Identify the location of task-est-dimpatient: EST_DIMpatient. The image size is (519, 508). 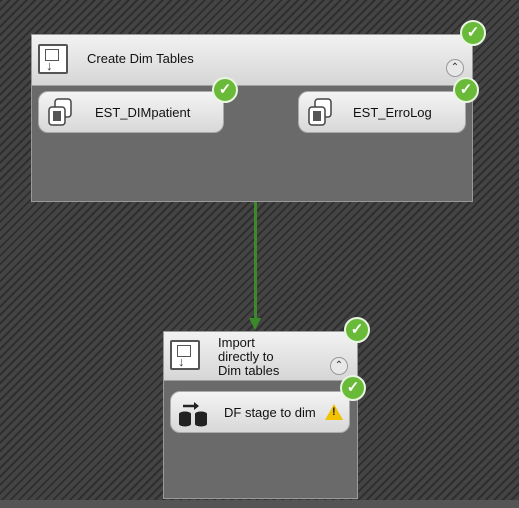
(131, 112).